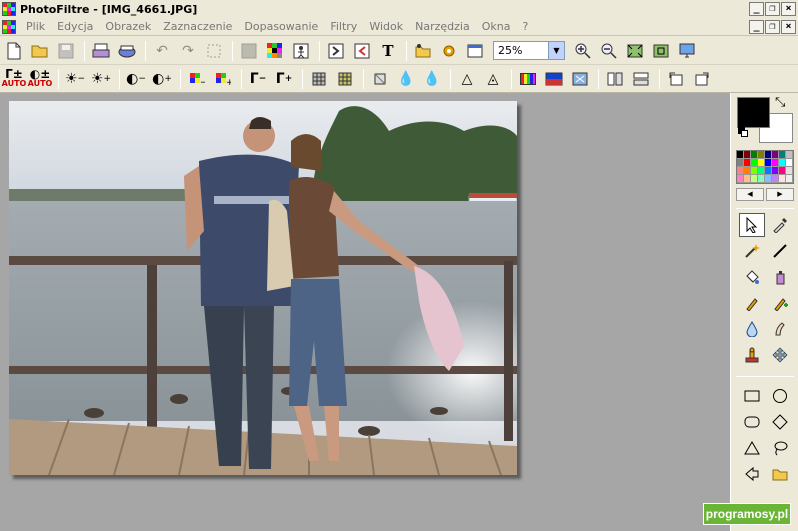  I want to click on magic-wand-tool-icon, so click(752, 251).